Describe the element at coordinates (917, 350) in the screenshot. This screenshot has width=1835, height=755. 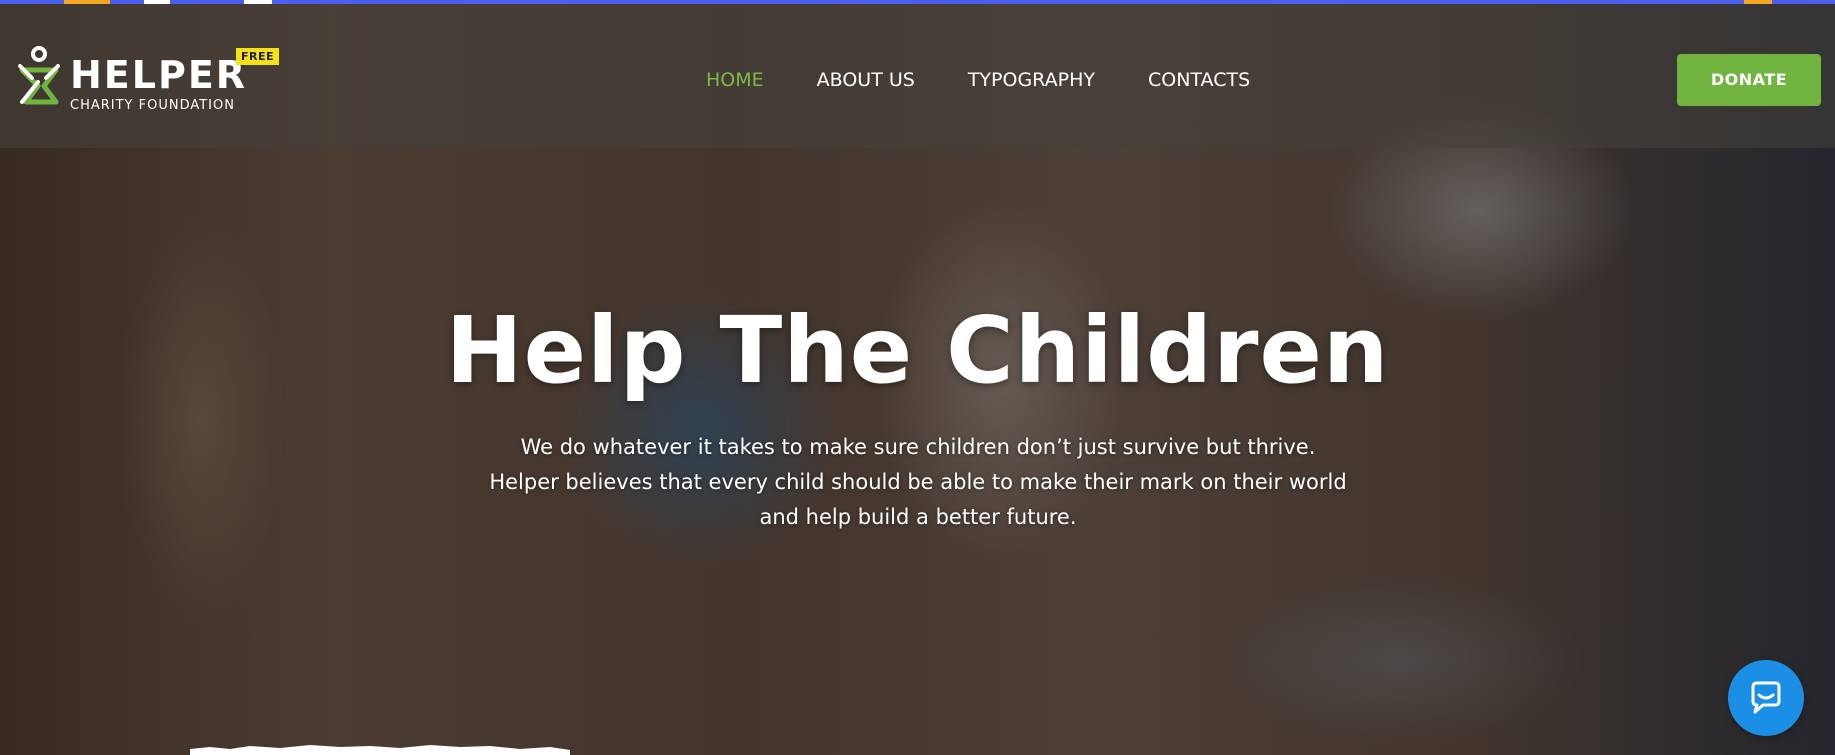
I see `hero-title: Help The Children` at that location.